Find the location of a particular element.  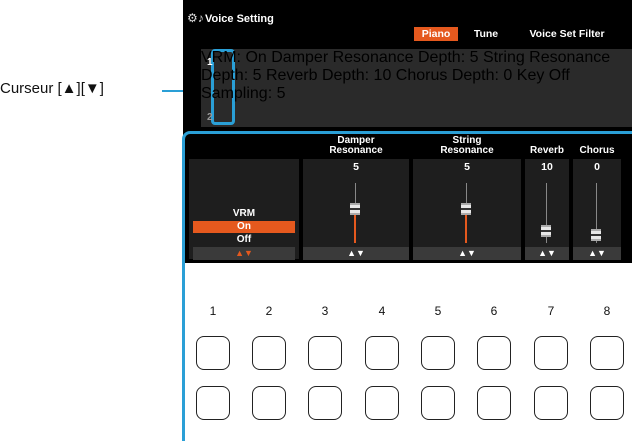

button-4-upper is located at coordinates (382, 353).